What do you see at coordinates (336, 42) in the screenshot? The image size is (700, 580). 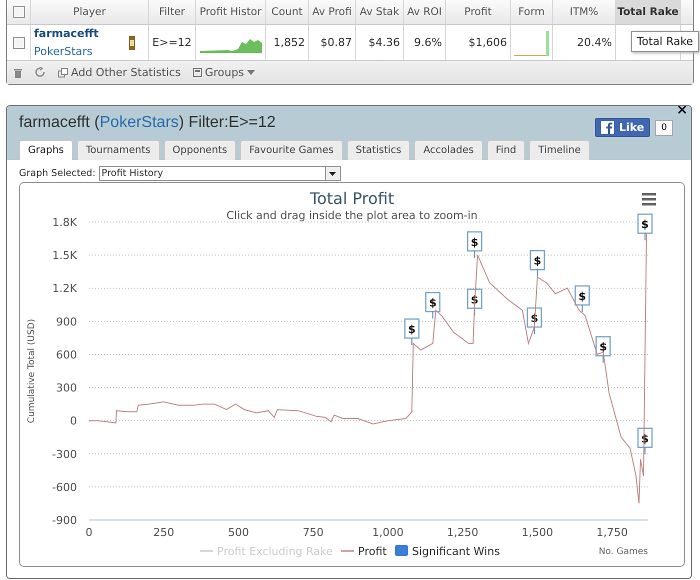 I see `table-cell: $0.87` at bounding box center [336, 42].